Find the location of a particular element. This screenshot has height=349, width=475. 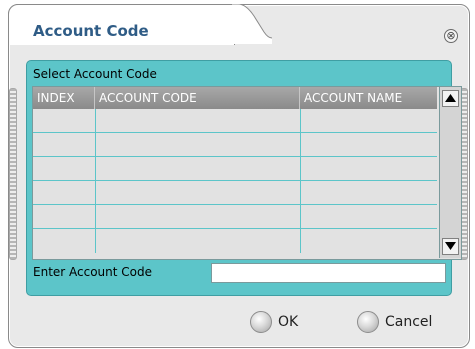

table-header: INDEX ACCOUNT CODE ACCOUNT NAME is located at coordinates (235, 98).